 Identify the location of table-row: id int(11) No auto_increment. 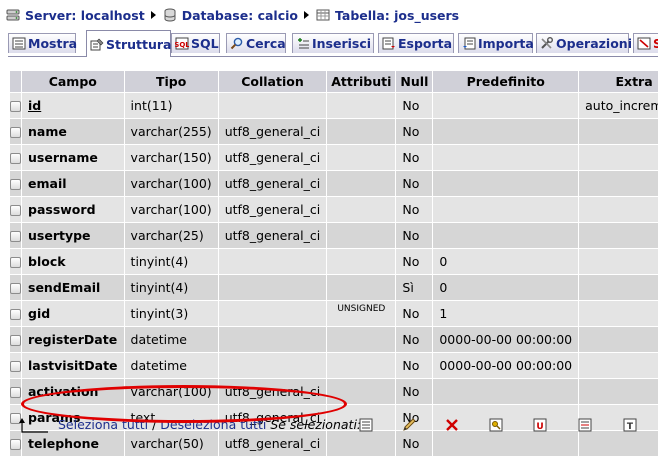
(334, 105).